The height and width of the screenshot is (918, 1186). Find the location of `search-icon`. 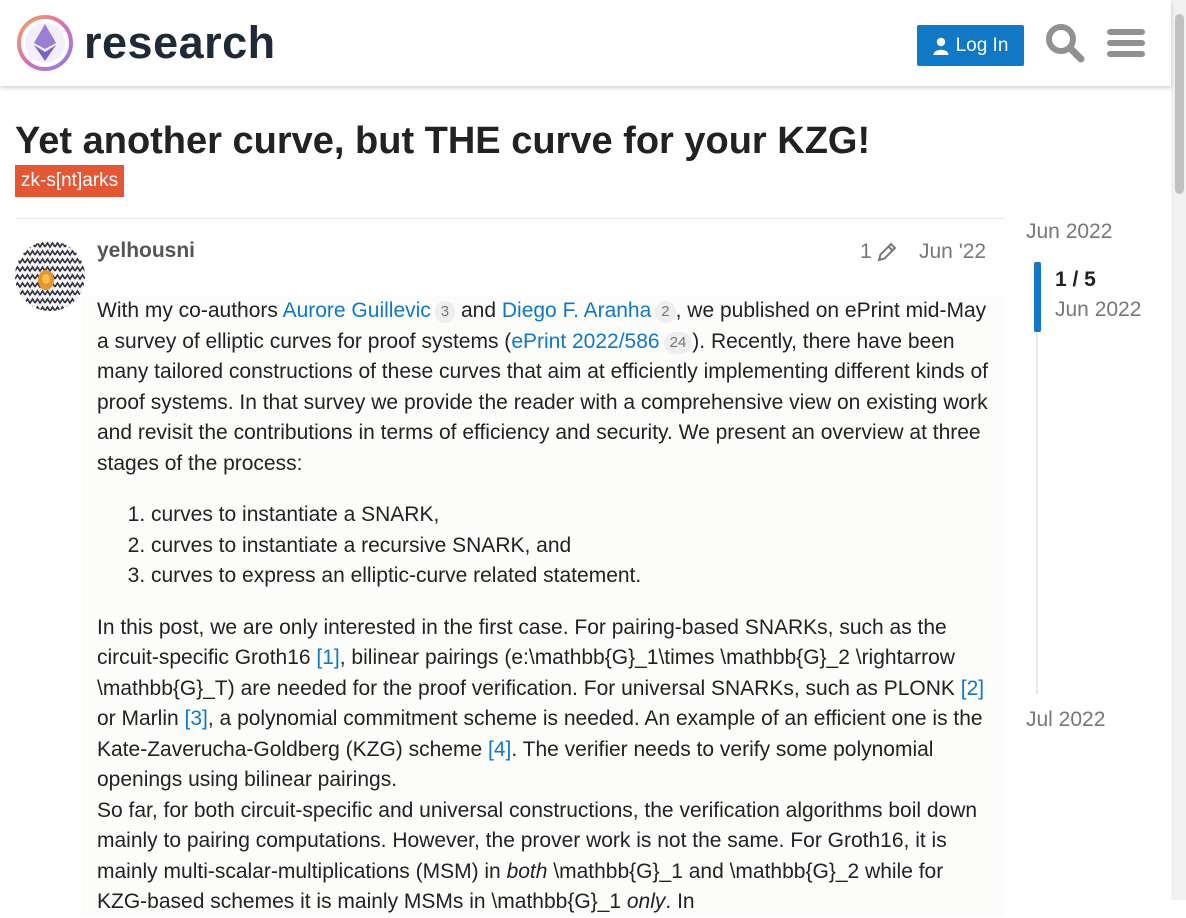

search-icon is located at coordinates (1065, 43).